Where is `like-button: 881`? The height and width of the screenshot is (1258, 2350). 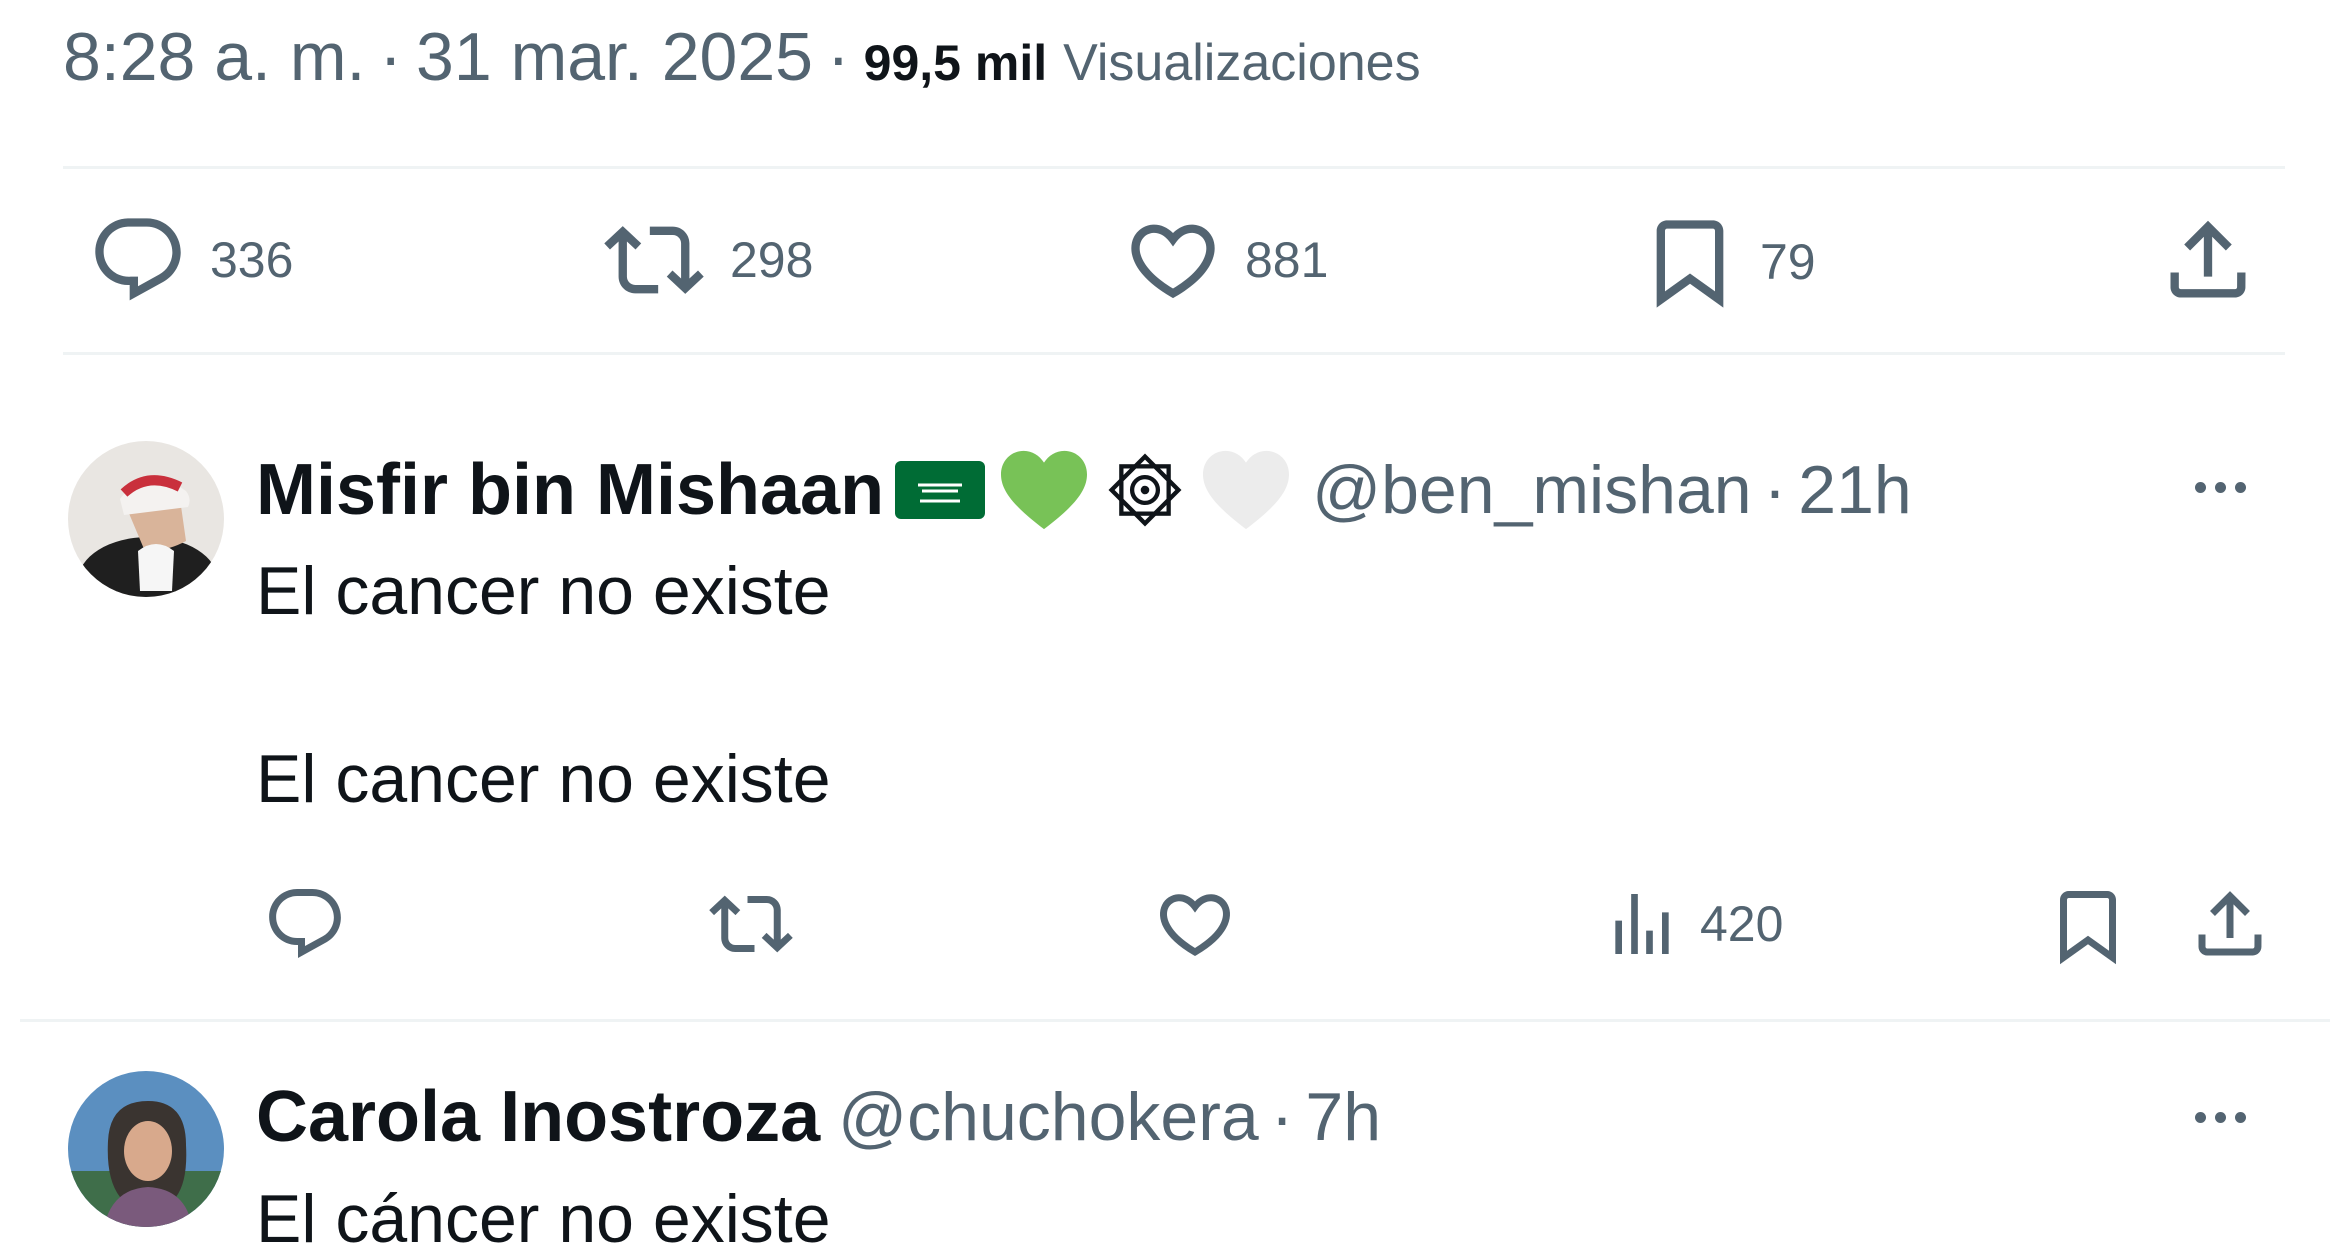 like-button: 881 is located at coordinates (1224, 260).